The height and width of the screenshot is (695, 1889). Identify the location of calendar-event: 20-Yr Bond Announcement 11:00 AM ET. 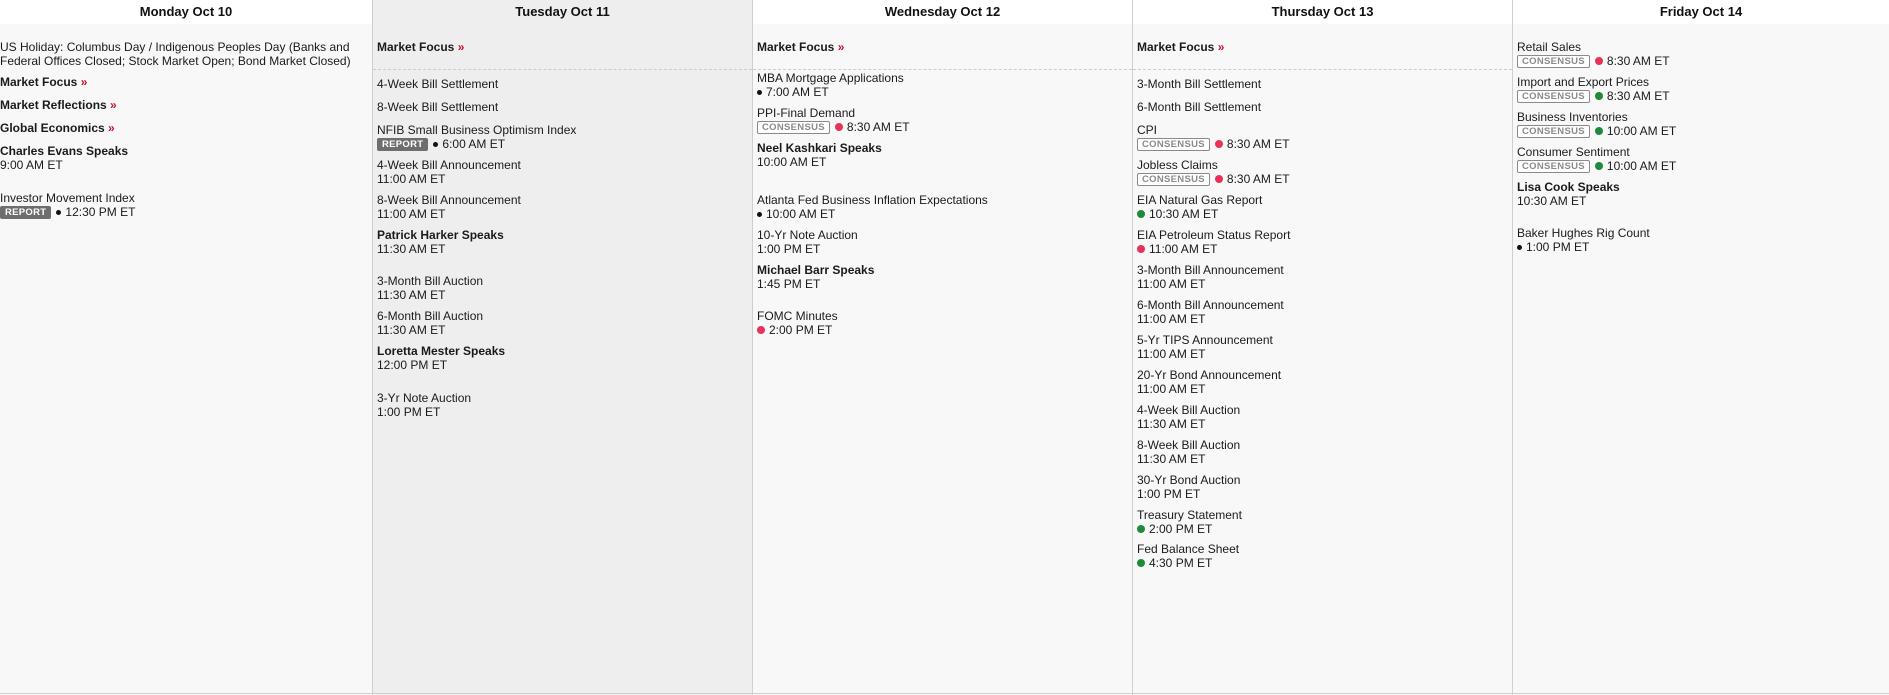
(1320, 382).